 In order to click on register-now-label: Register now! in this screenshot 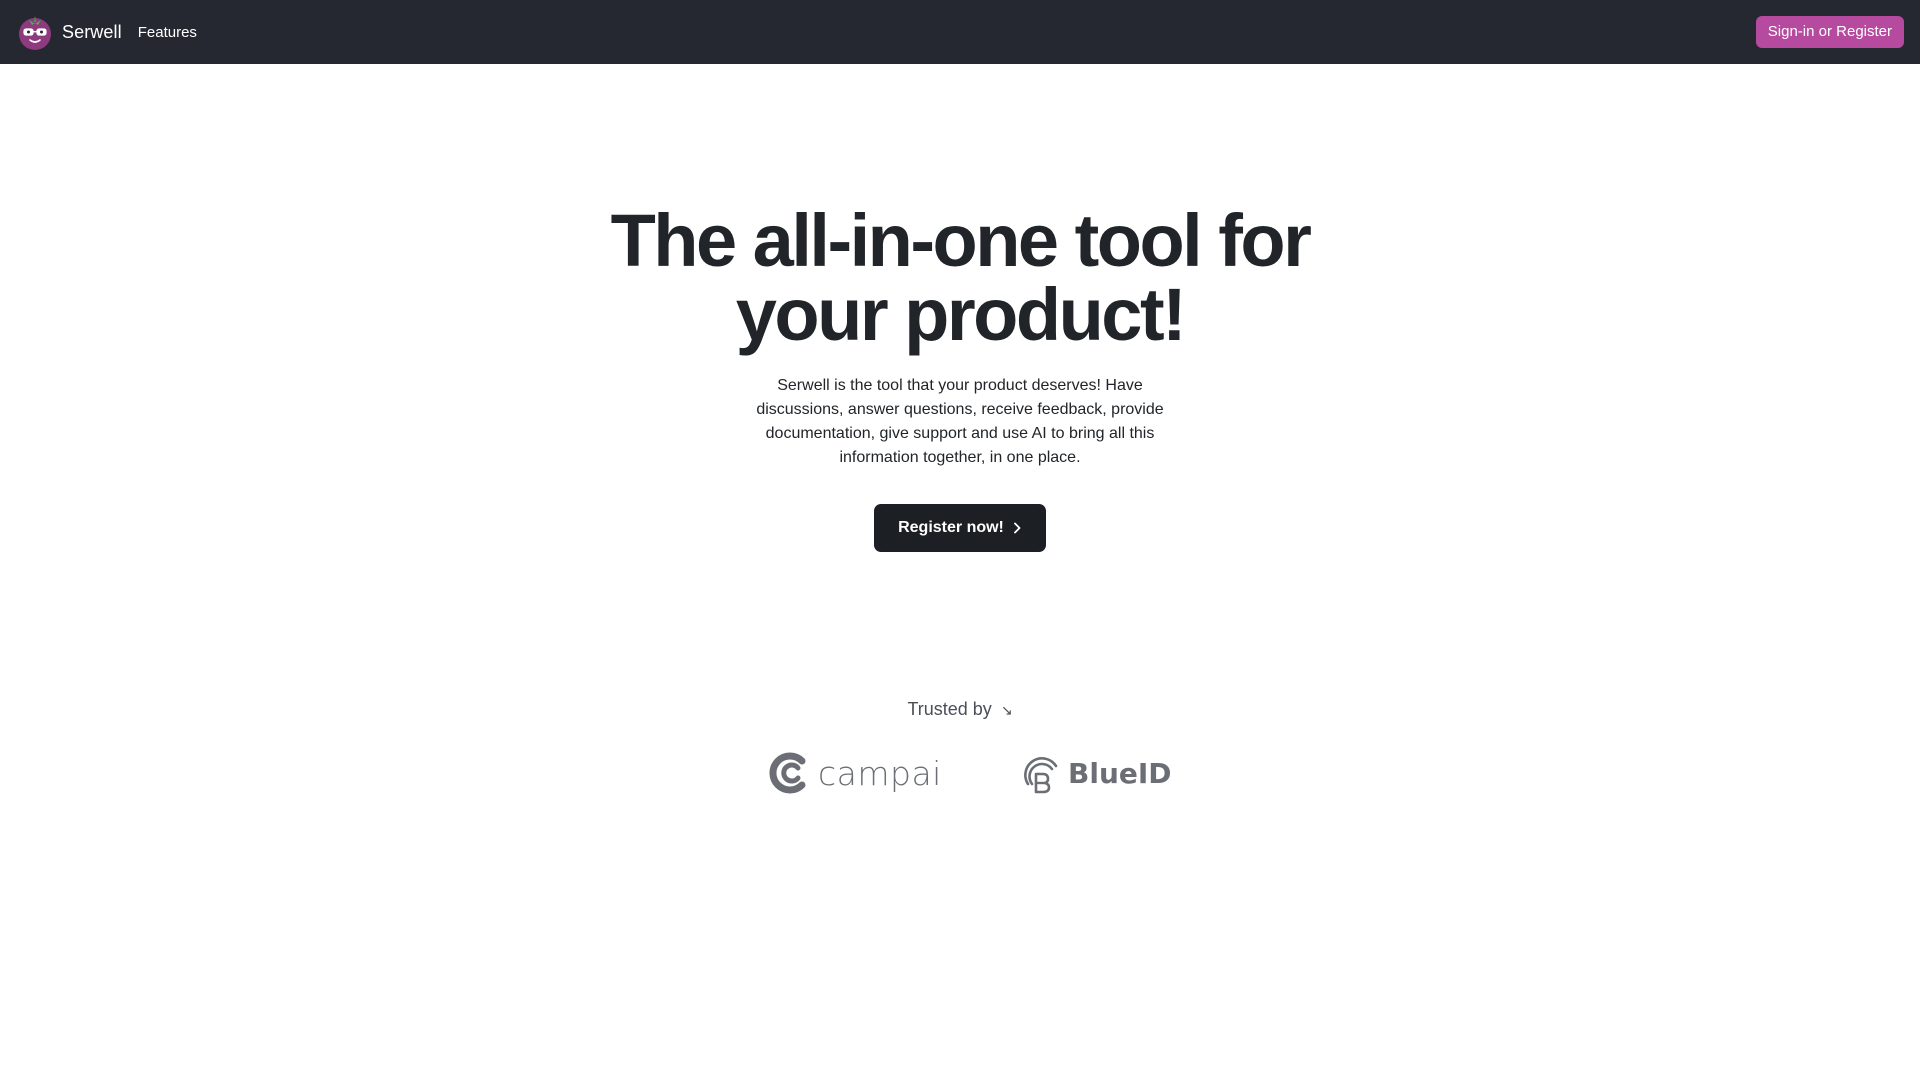, I will do `click(951, 527)`.